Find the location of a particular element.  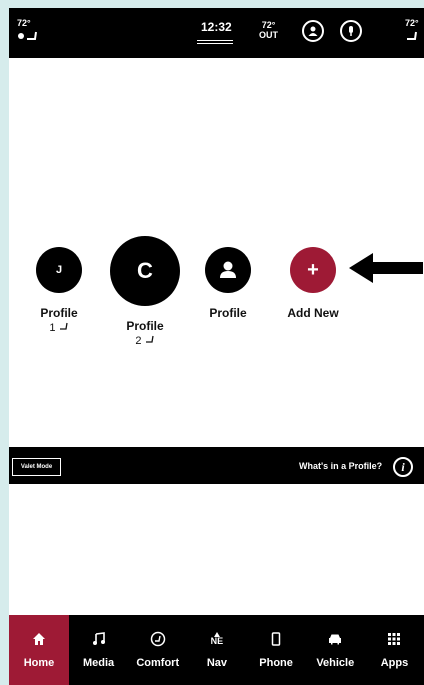

seat-memory-number: 1 is located at coordinates (52, 328).